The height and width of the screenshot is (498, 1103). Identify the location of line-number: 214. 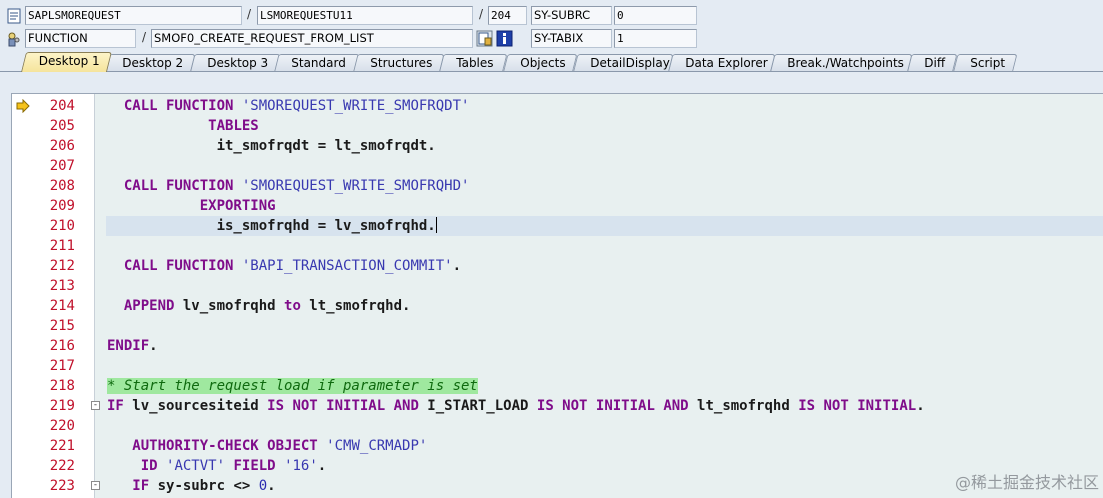
(62, 306).